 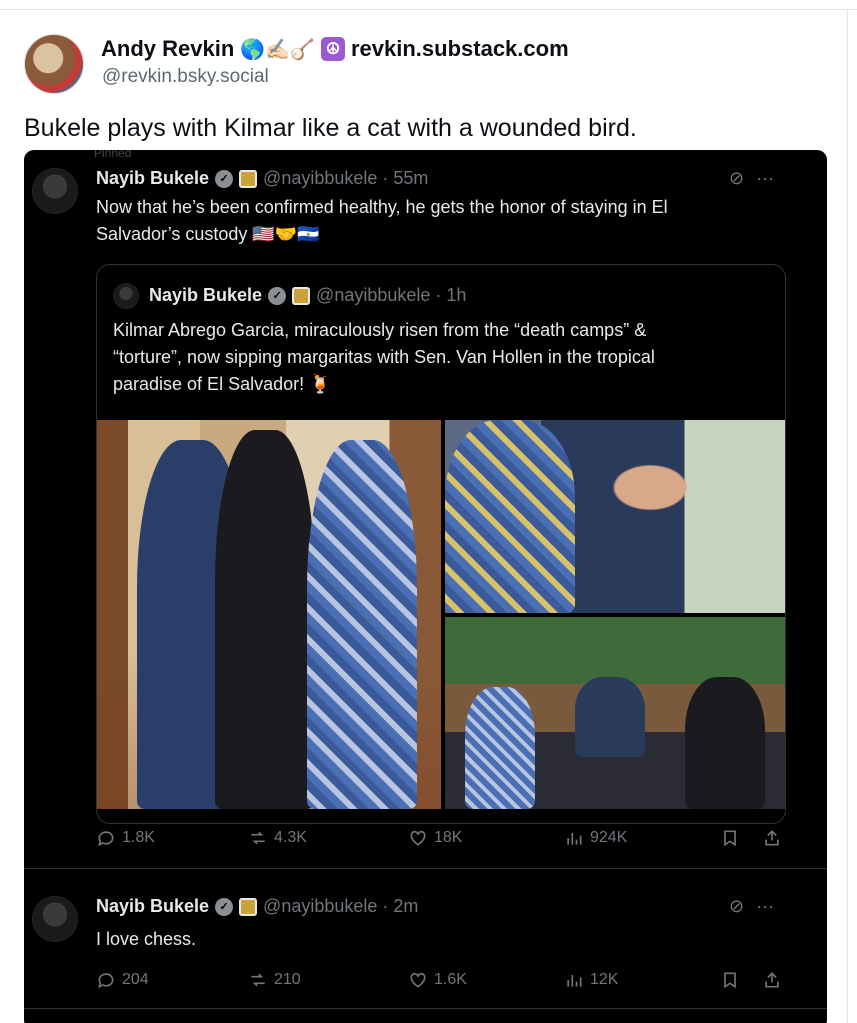 I want to click on repost-button: 210, so click(x=274, y=980).